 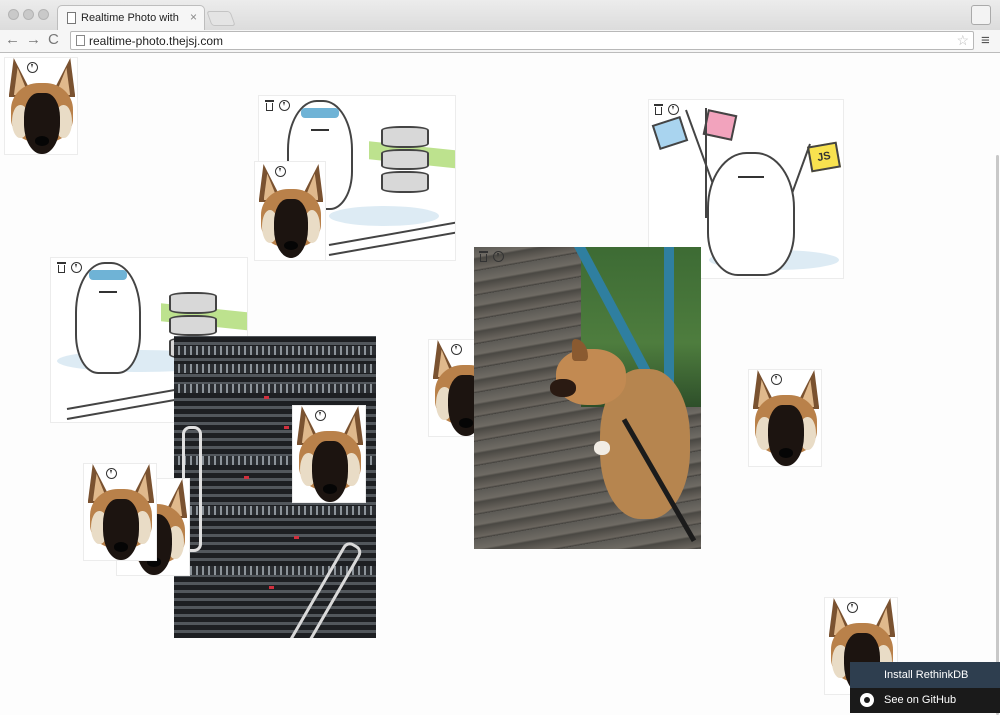 I want to click on back-button: ←, so click(x=12, y=39).